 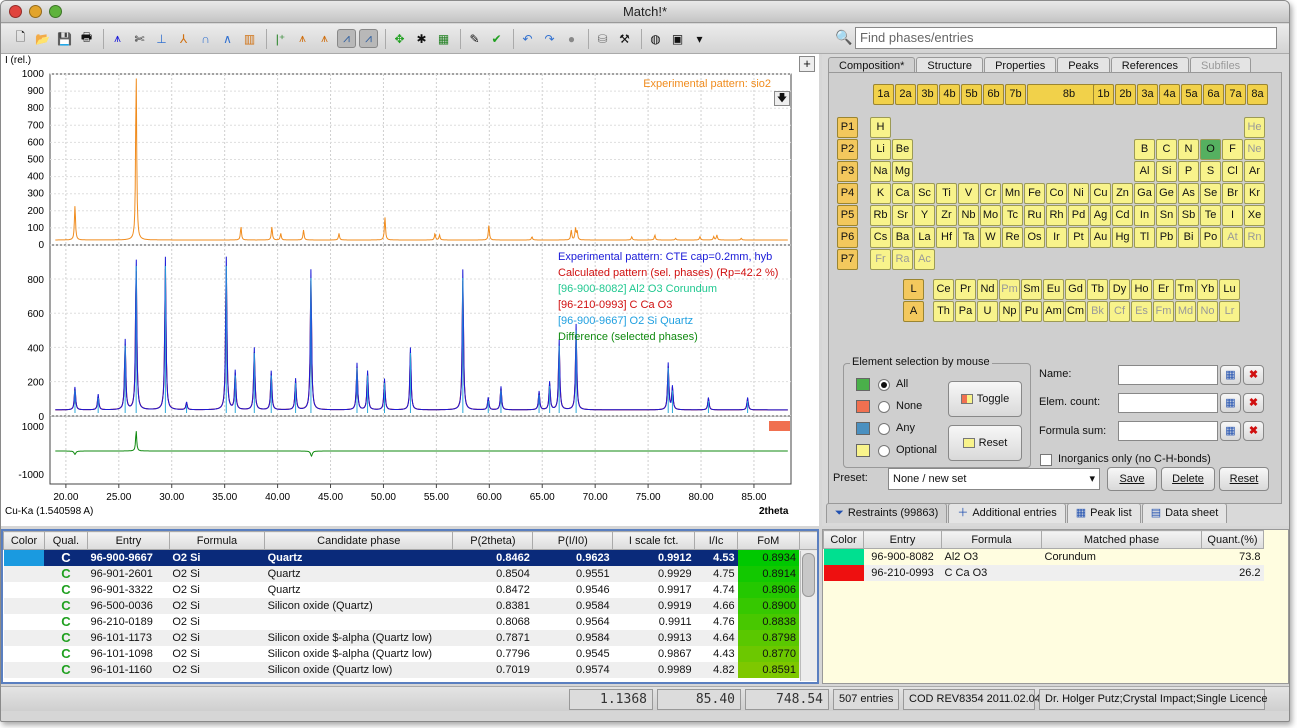 What do you see at coordinates (968, 237) in the screenshot?
I see `element-Ta: Ta` at bounding box center [968, 237].